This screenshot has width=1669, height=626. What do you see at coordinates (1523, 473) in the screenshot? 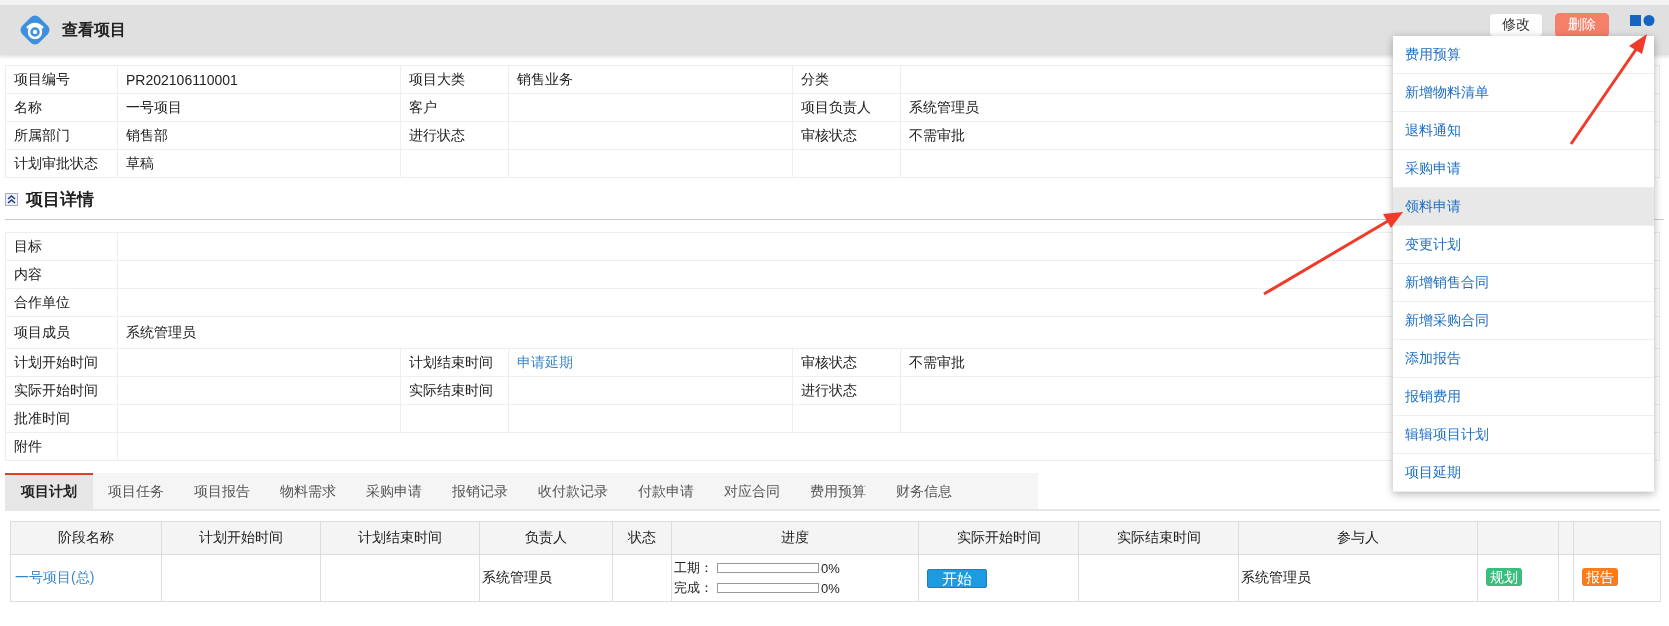
I see `menu-item: 项目延期` at bounding box center [1523, 473].